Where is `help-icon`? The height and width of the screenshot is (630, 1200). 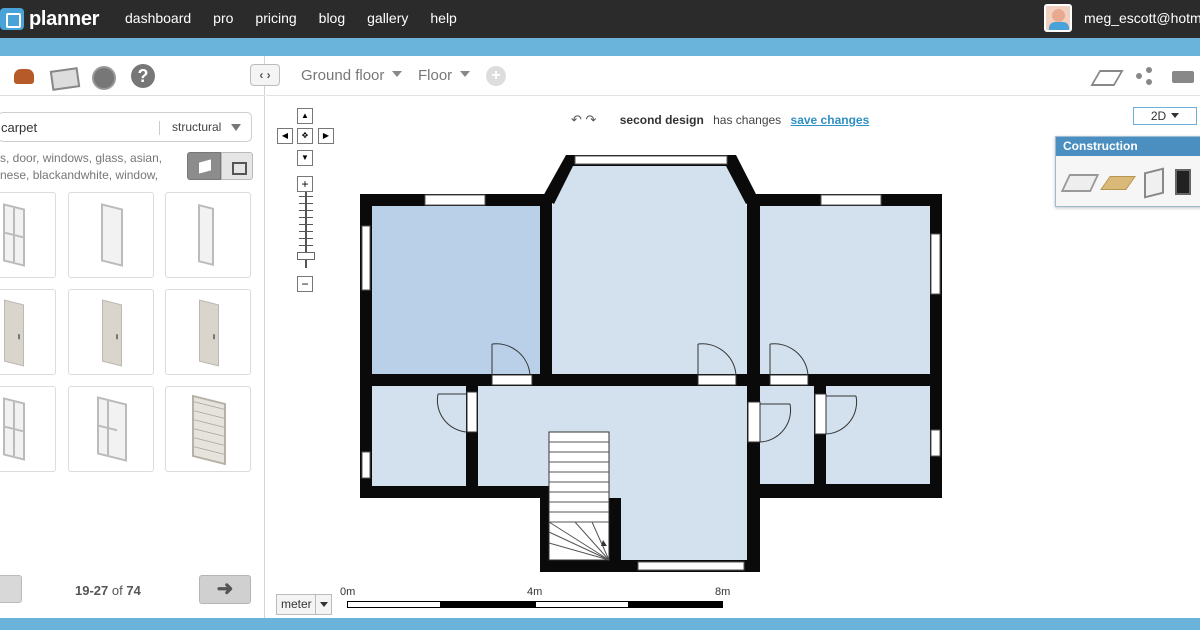
help-icon is located at coordinates (143, 76).